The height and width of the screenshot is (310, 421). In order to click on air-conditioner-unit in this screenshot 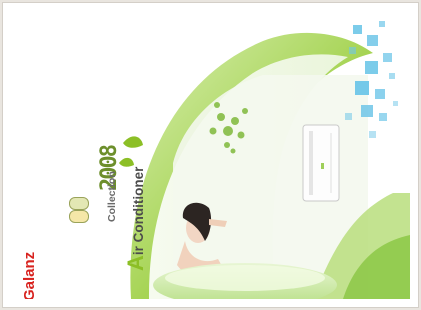, I will do `click(321, 163)`.